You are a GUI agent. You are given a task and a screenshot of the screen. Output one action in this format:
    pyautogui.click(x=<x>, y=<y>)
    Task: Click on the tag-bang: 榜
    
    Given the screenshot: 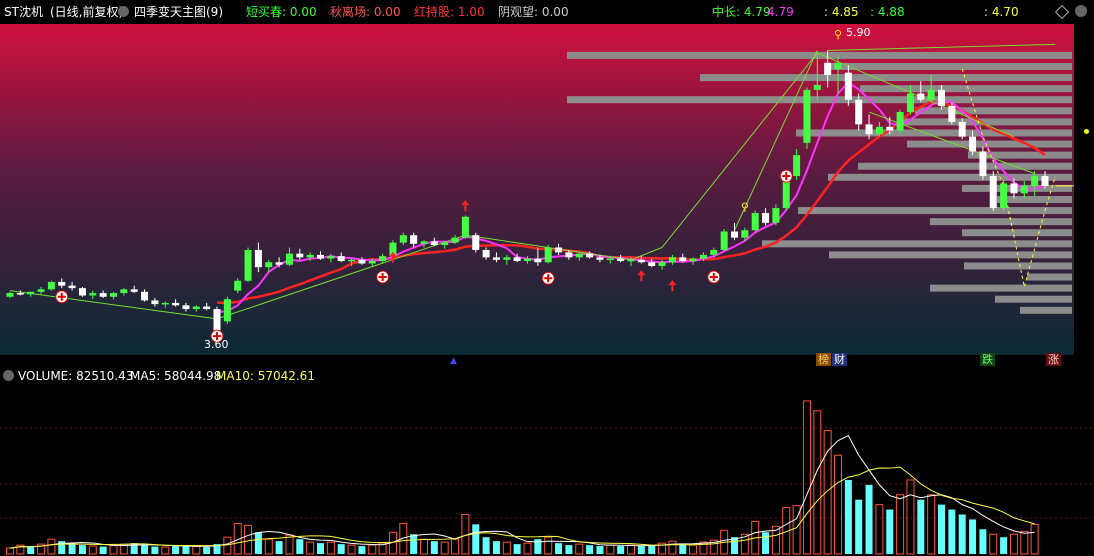 What is the action you would take?
    pyautogui.click(x=823, y=359)
    